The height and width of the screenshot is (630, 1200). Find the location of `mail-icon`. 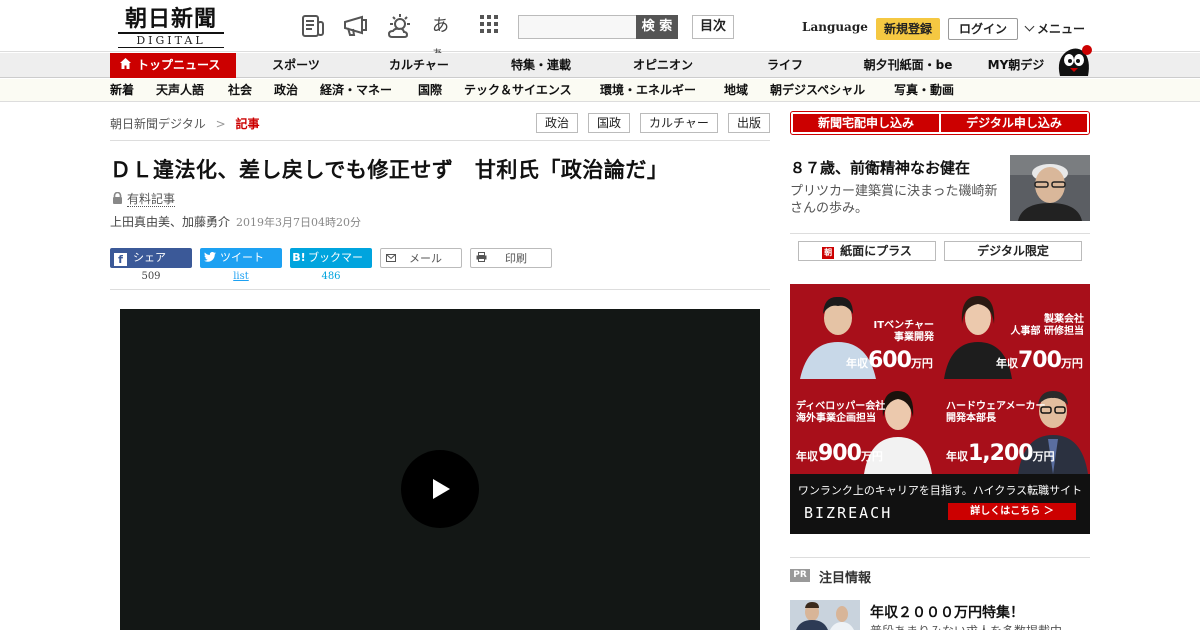

mail-icon is located at coordinates (391, 258).